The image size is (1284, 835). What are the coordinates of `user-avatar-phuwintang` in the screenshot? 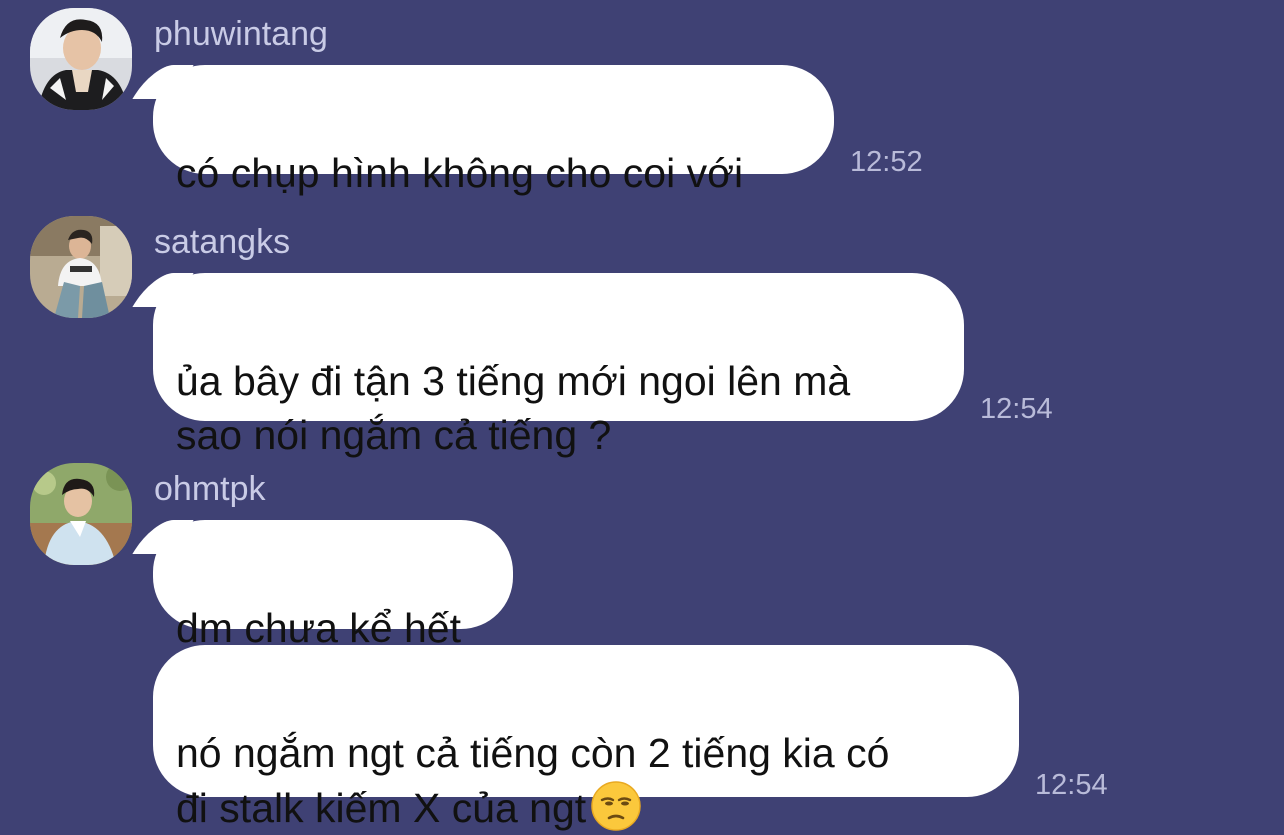 It's located at (81, 59).